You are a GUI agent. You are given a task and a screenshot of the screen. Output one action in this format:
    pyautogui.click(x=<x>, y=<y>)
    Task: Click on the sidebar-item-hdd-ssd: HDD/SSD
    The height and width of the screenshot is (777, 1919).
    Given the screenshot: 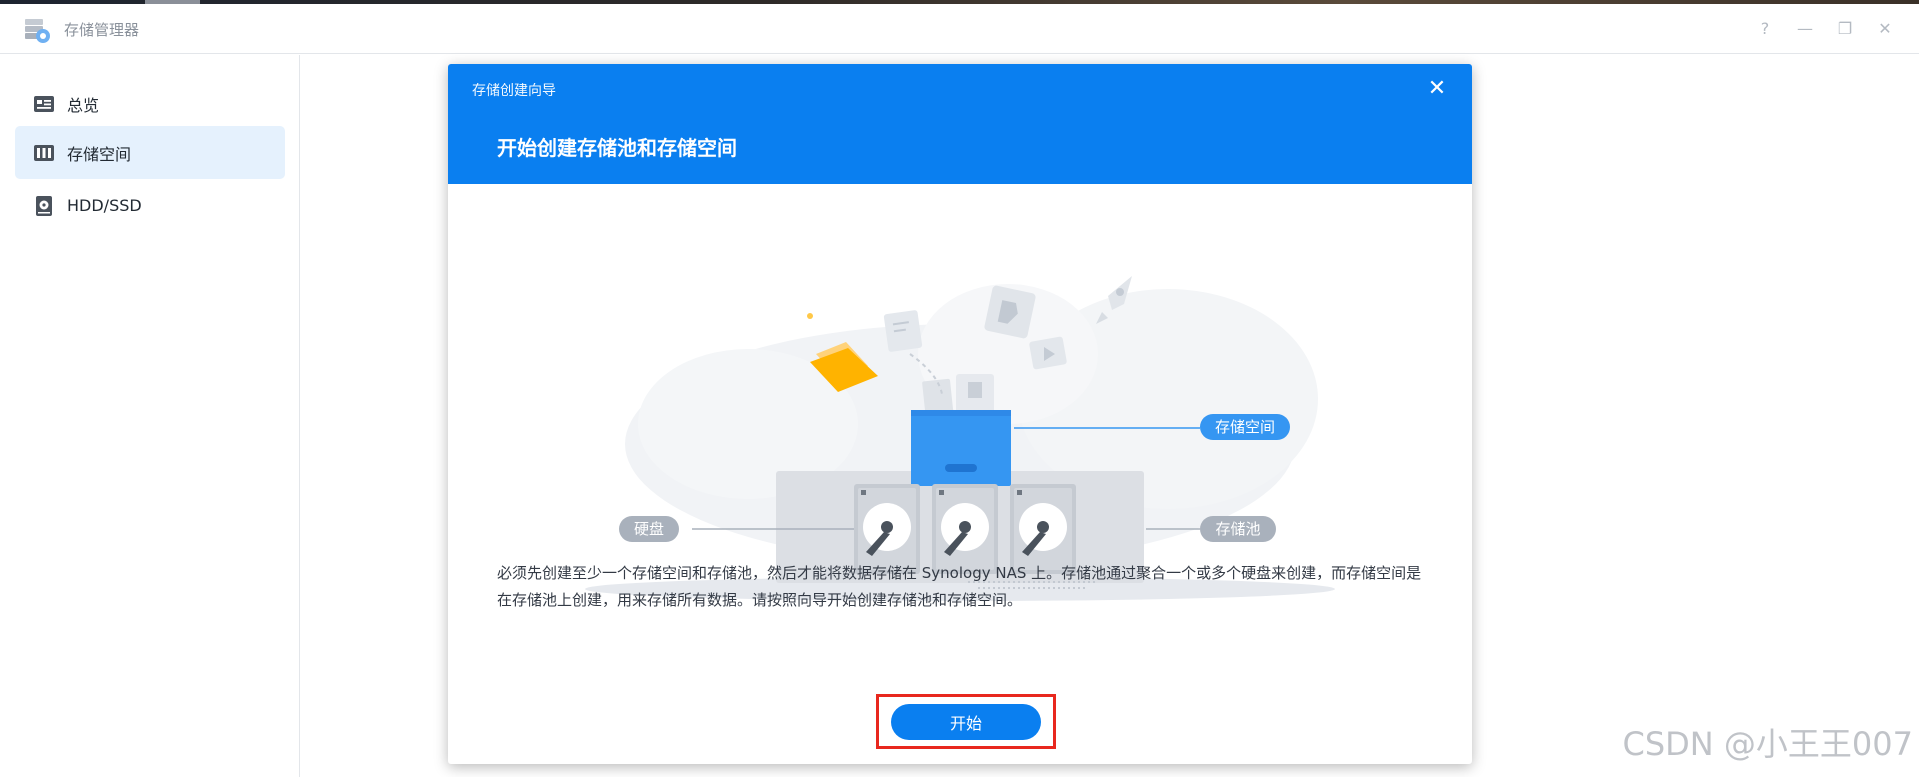 What is the action you would take?
    pyautogui.click(x=150, y=205)
    